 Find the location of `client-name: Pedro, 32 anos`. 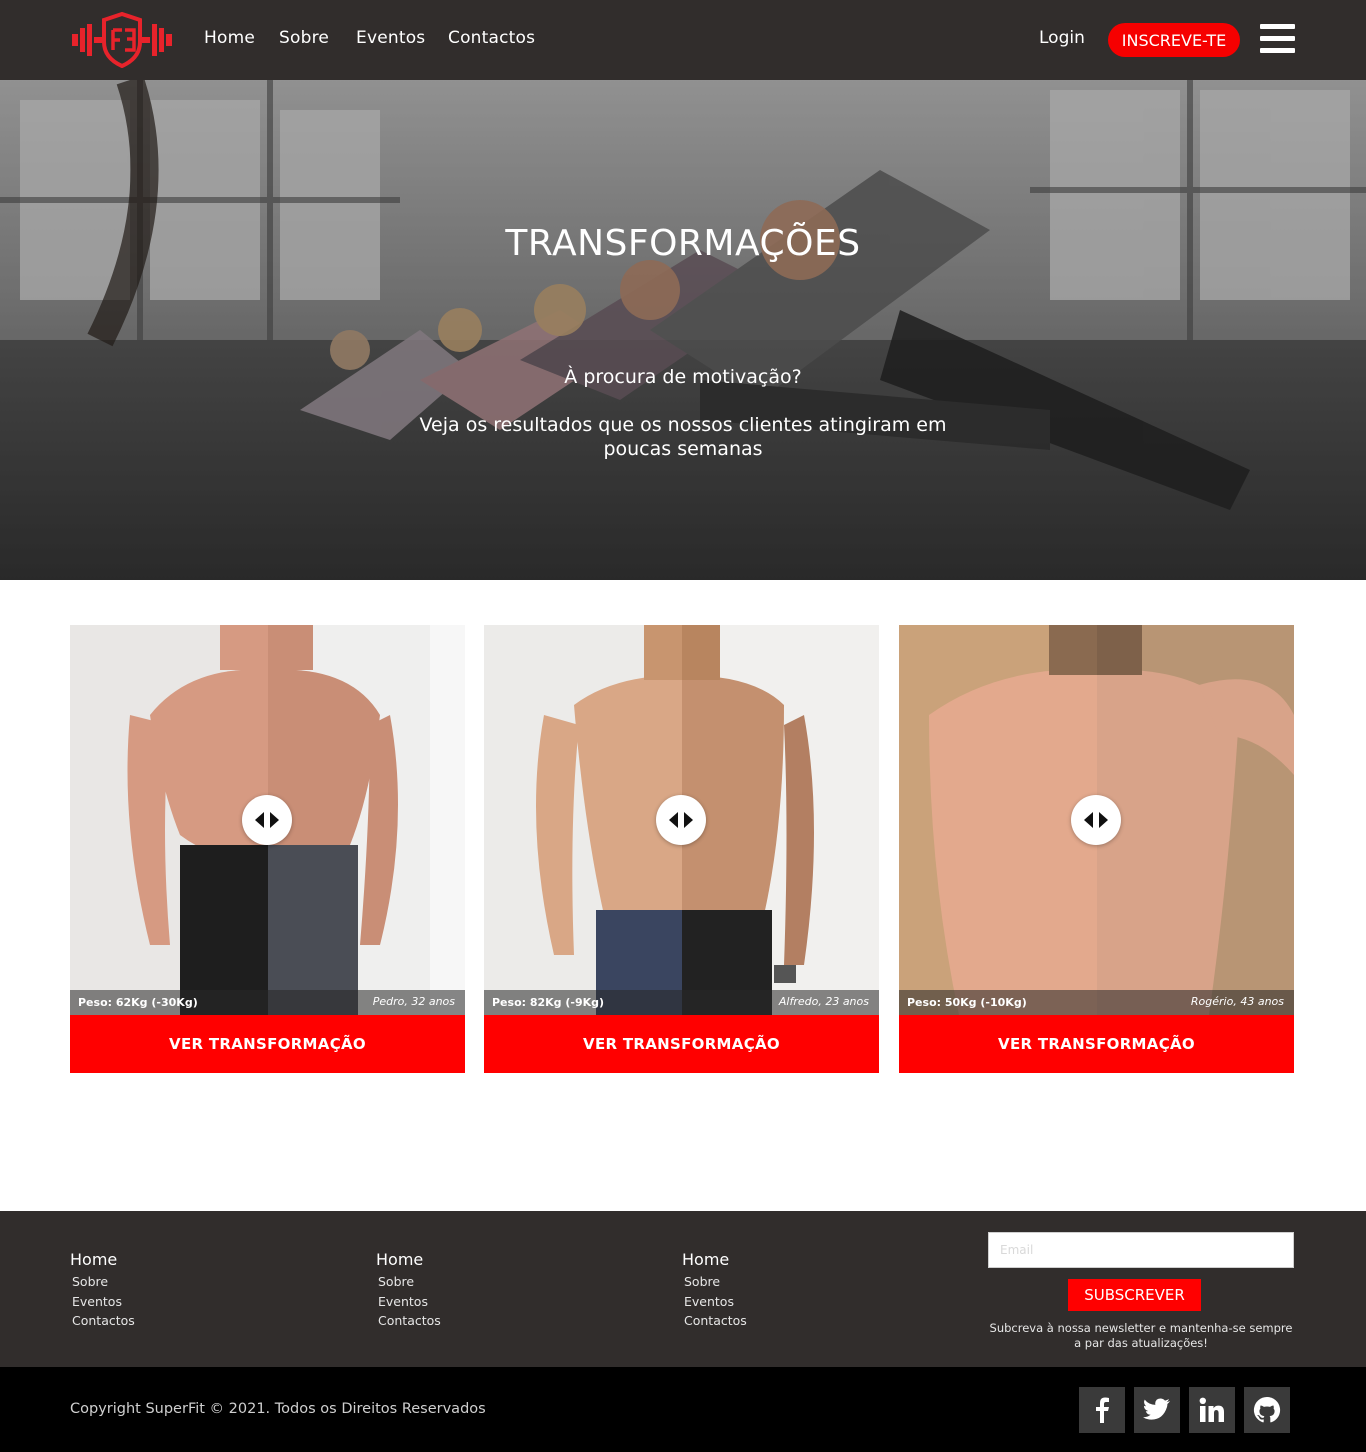

client-name: Pedro, 32 anos is located at coordinates (413, 1001).